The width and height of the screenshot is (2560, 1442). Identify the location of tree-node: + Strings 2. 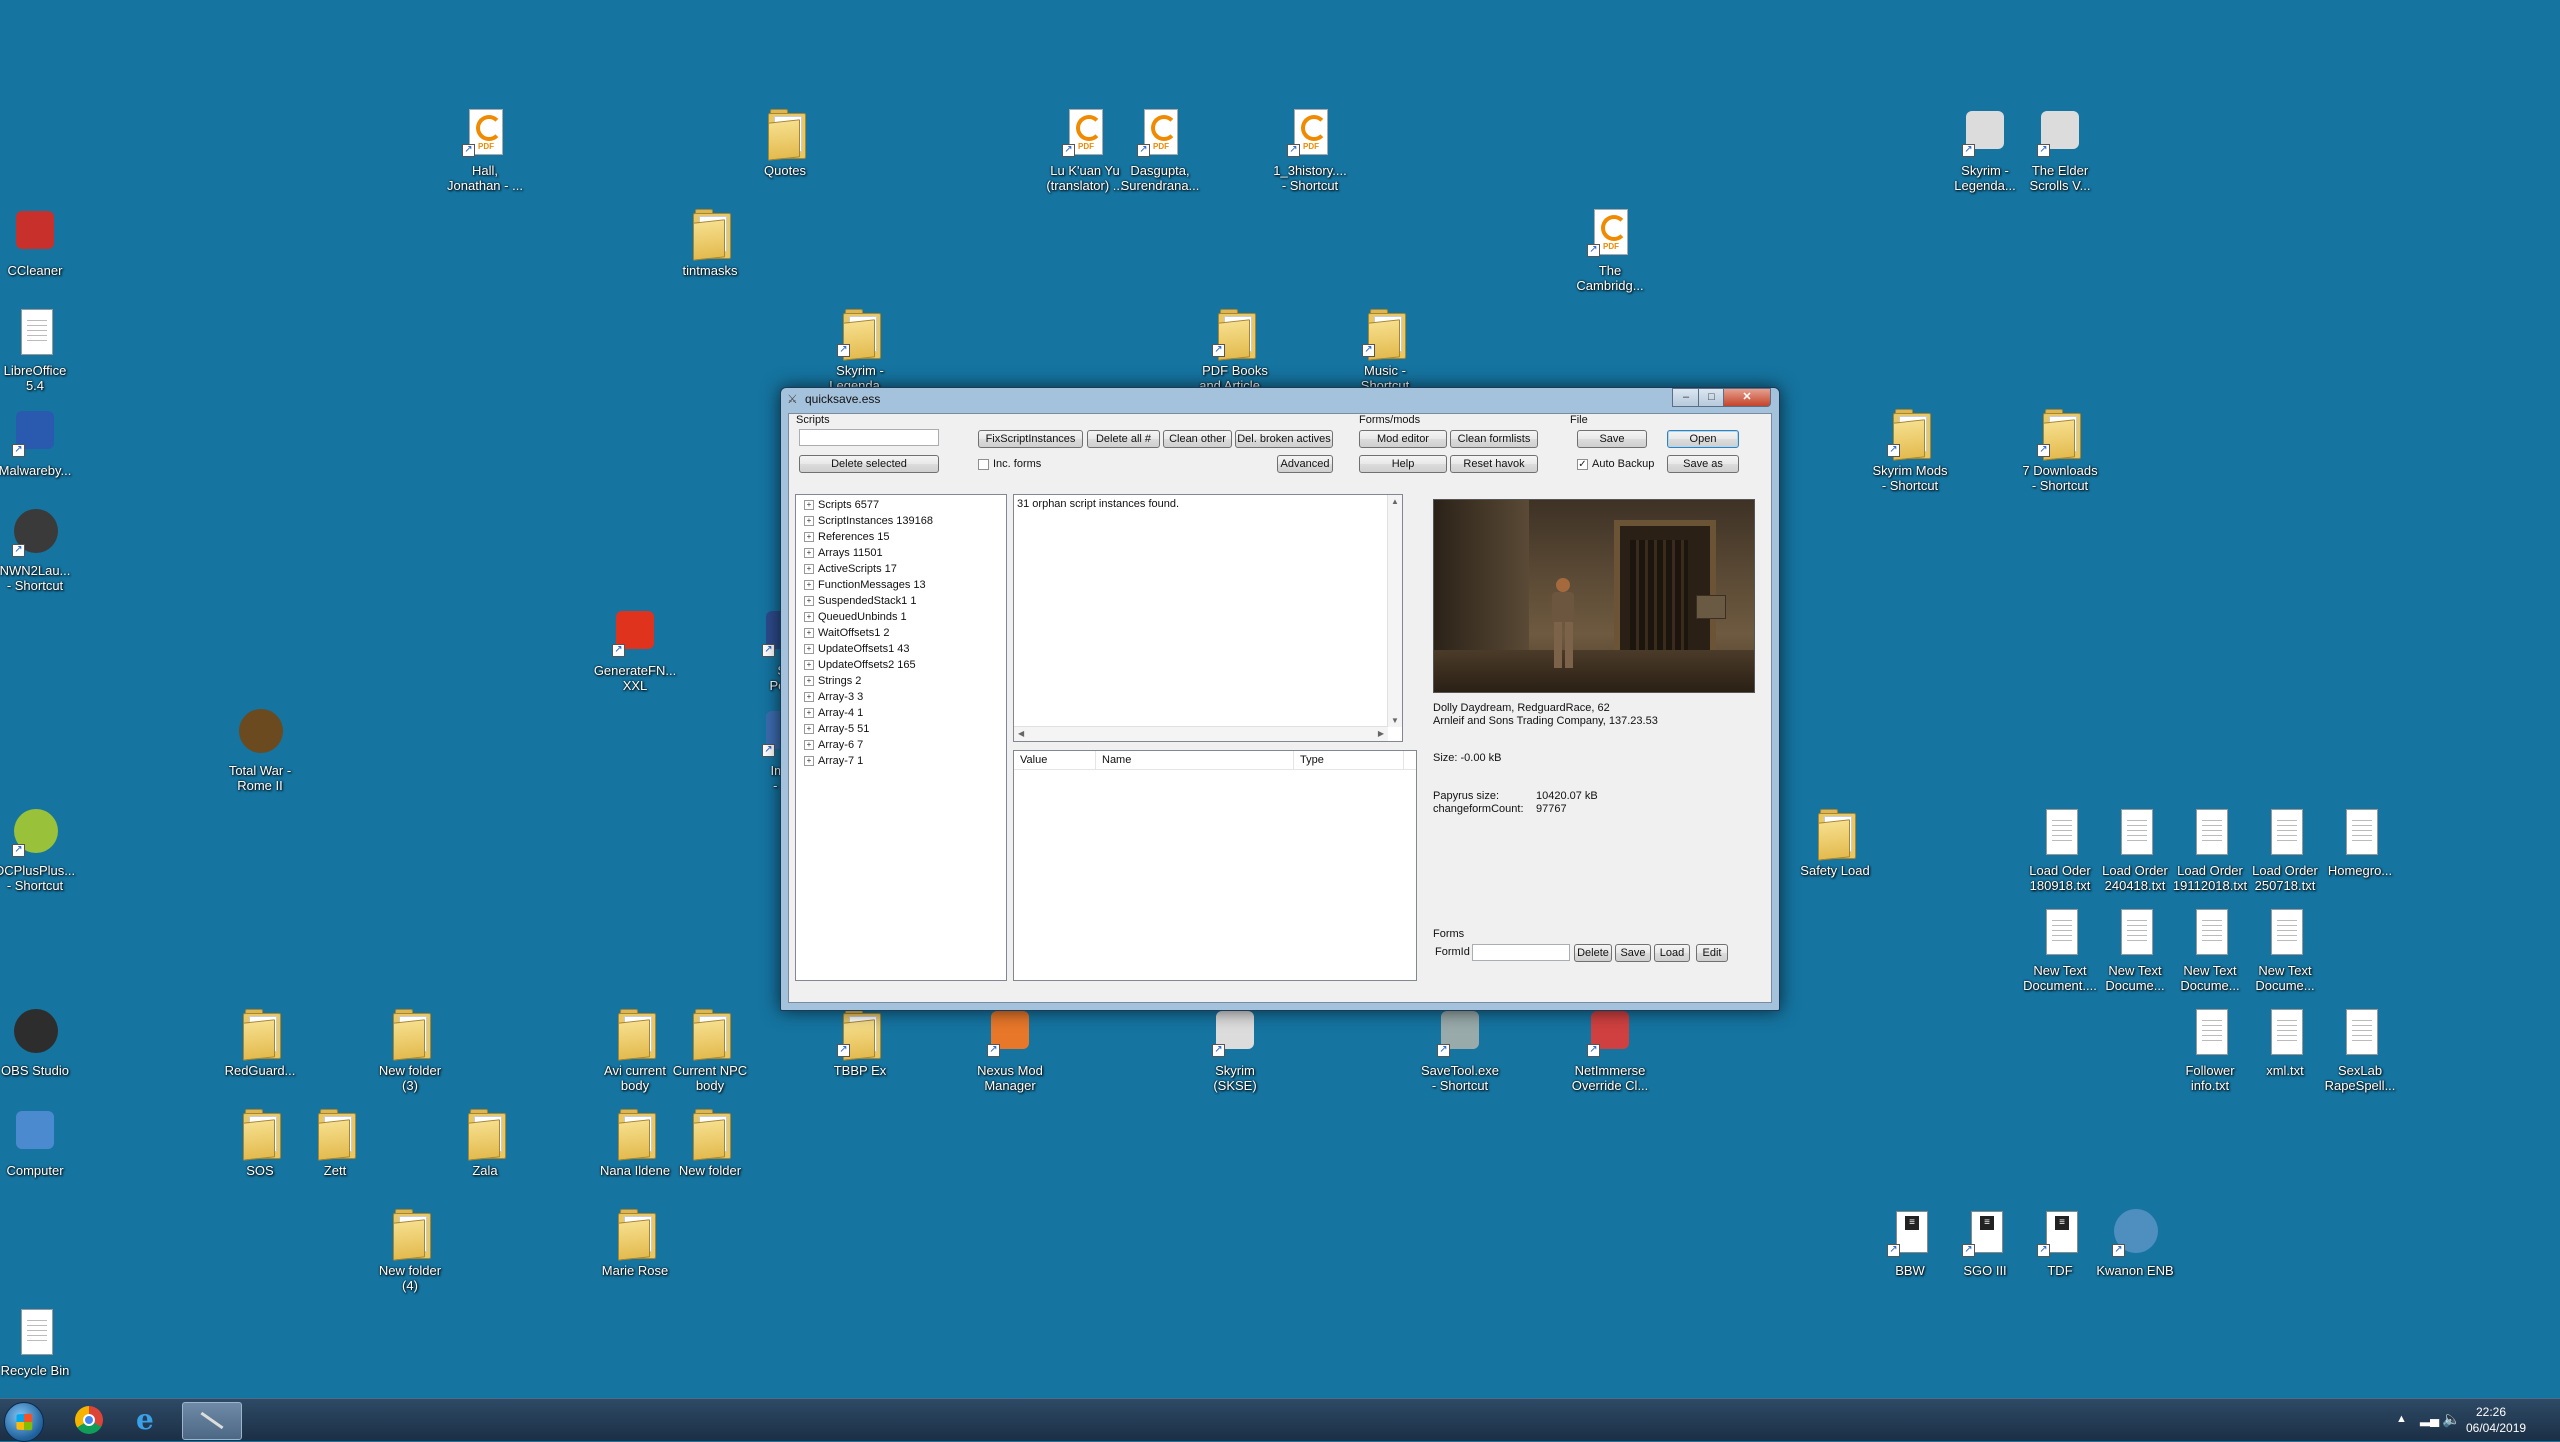
(832, 681).